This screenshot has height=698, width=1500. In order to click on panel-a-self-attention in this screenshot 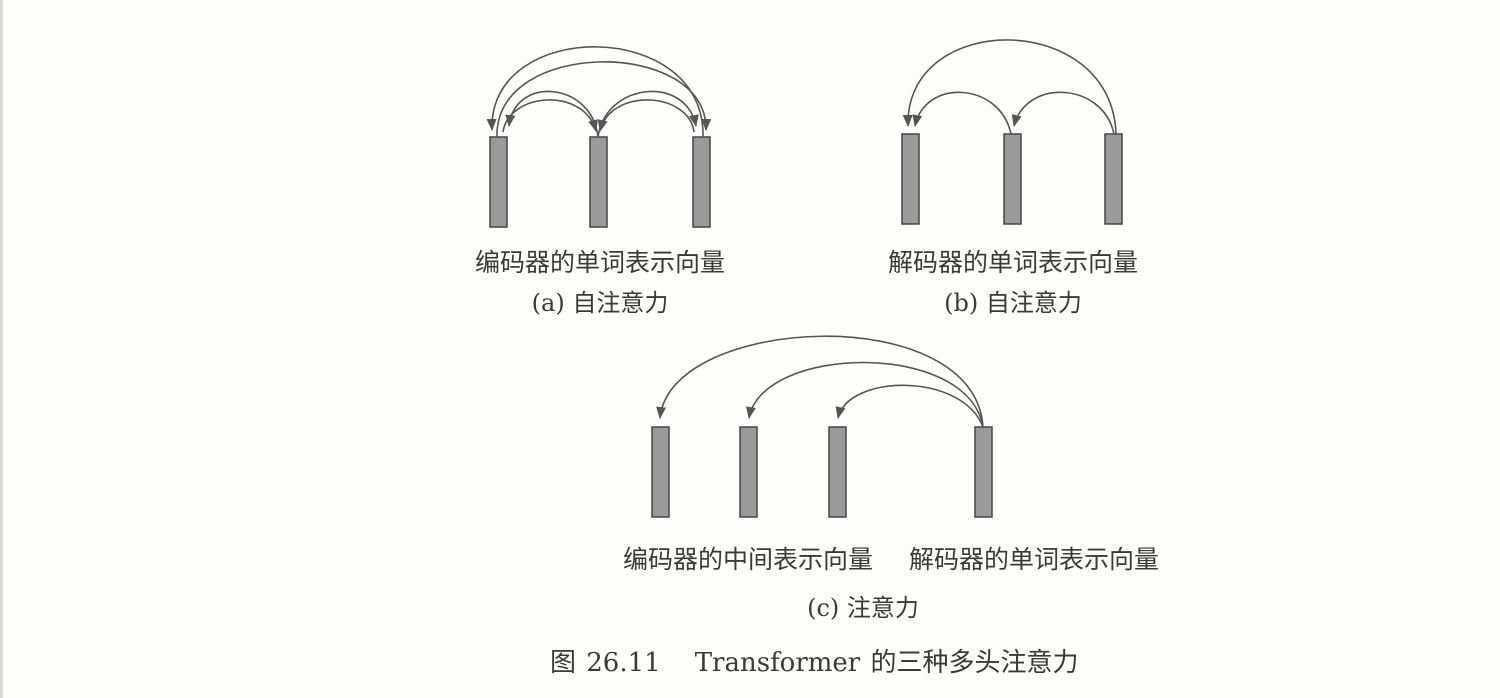, I will do `click(599, 137)`.